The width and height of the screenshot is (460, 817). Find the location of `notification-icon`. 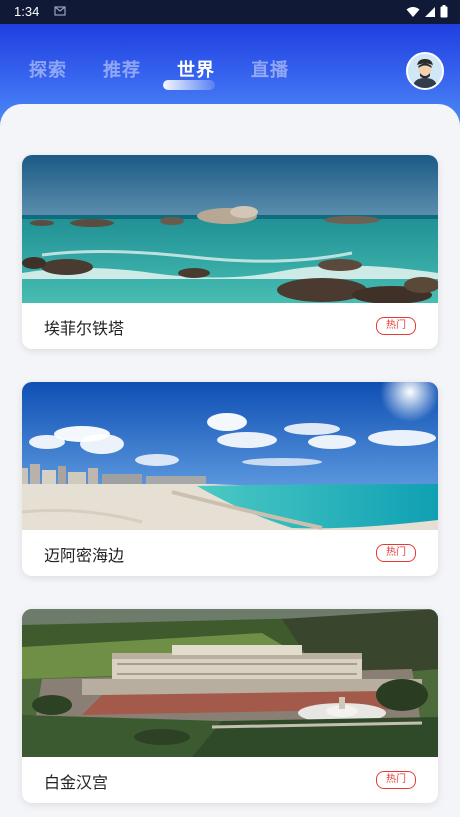

notification-icon is located at coordinates (60, 11).